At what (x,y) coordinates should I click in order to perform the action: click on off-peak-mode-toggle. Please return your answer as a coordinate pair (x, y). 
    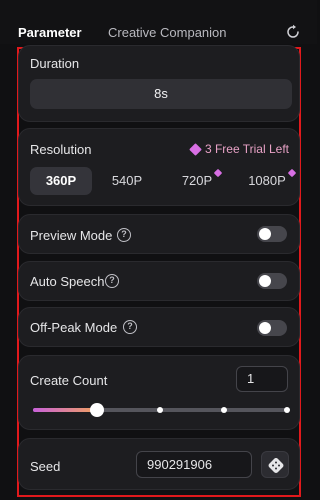
    Looking at the image, I should click on (272, 328).